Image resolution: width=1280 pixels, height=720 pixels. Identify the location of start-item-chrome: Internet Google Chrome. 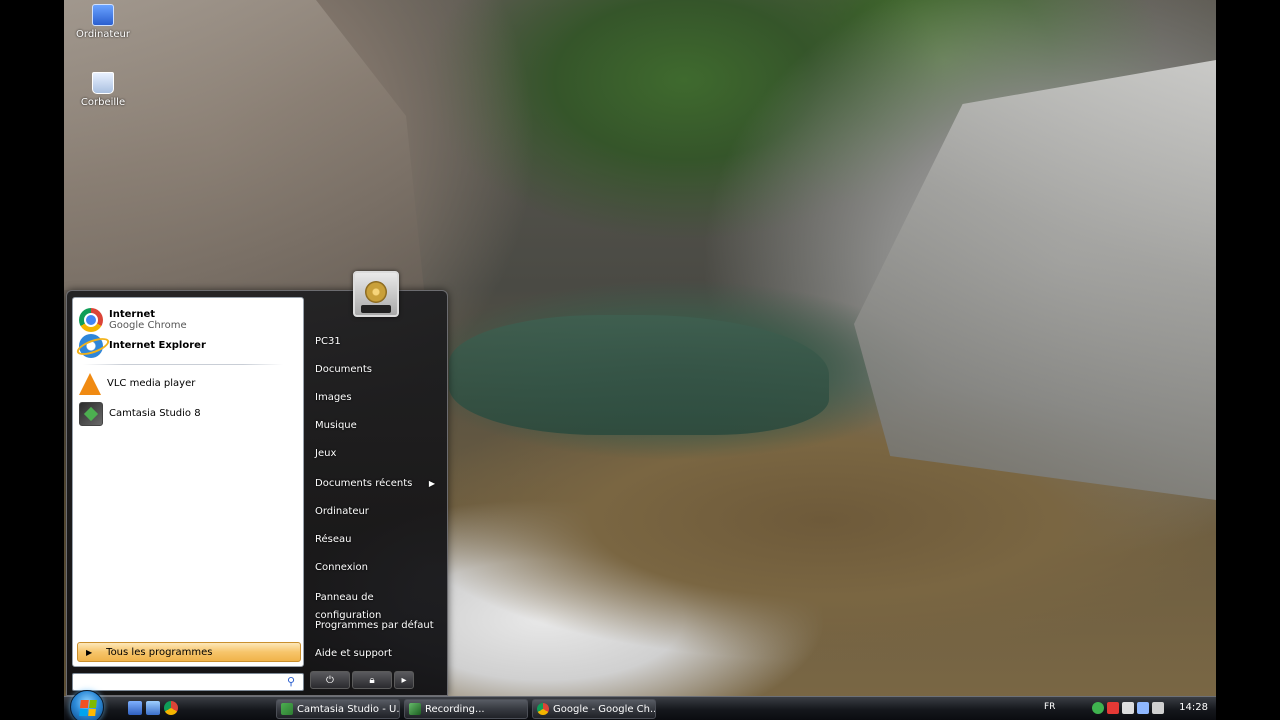
(189, 320).